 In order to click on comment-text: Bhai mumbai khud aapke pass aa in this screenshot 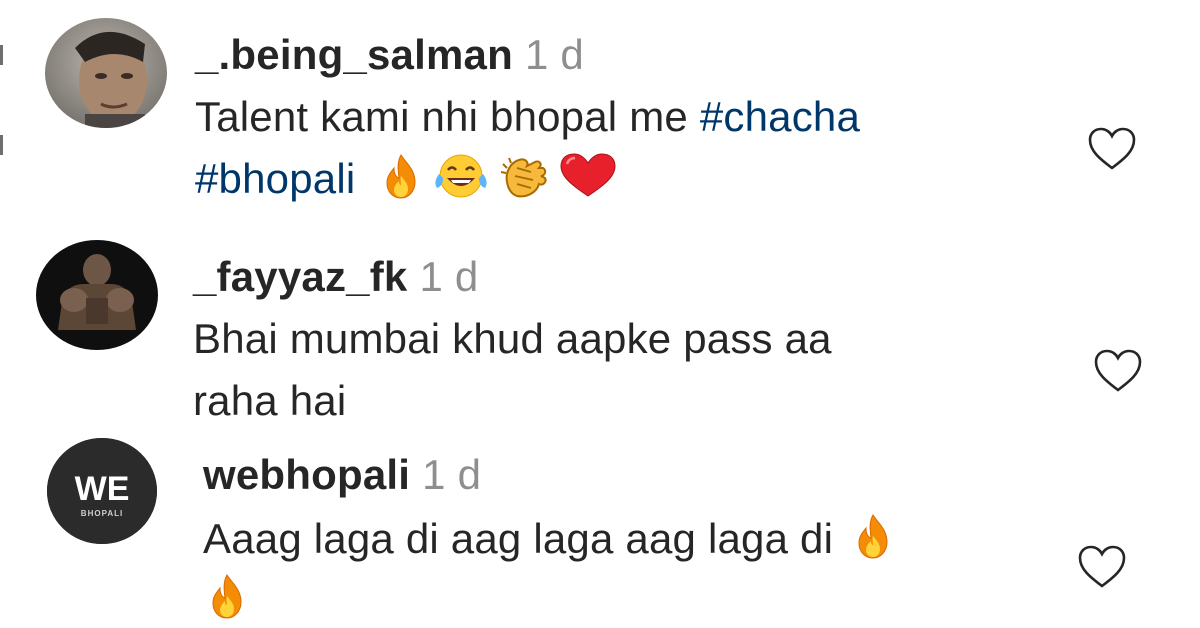, I will do `click(512, 338)`.